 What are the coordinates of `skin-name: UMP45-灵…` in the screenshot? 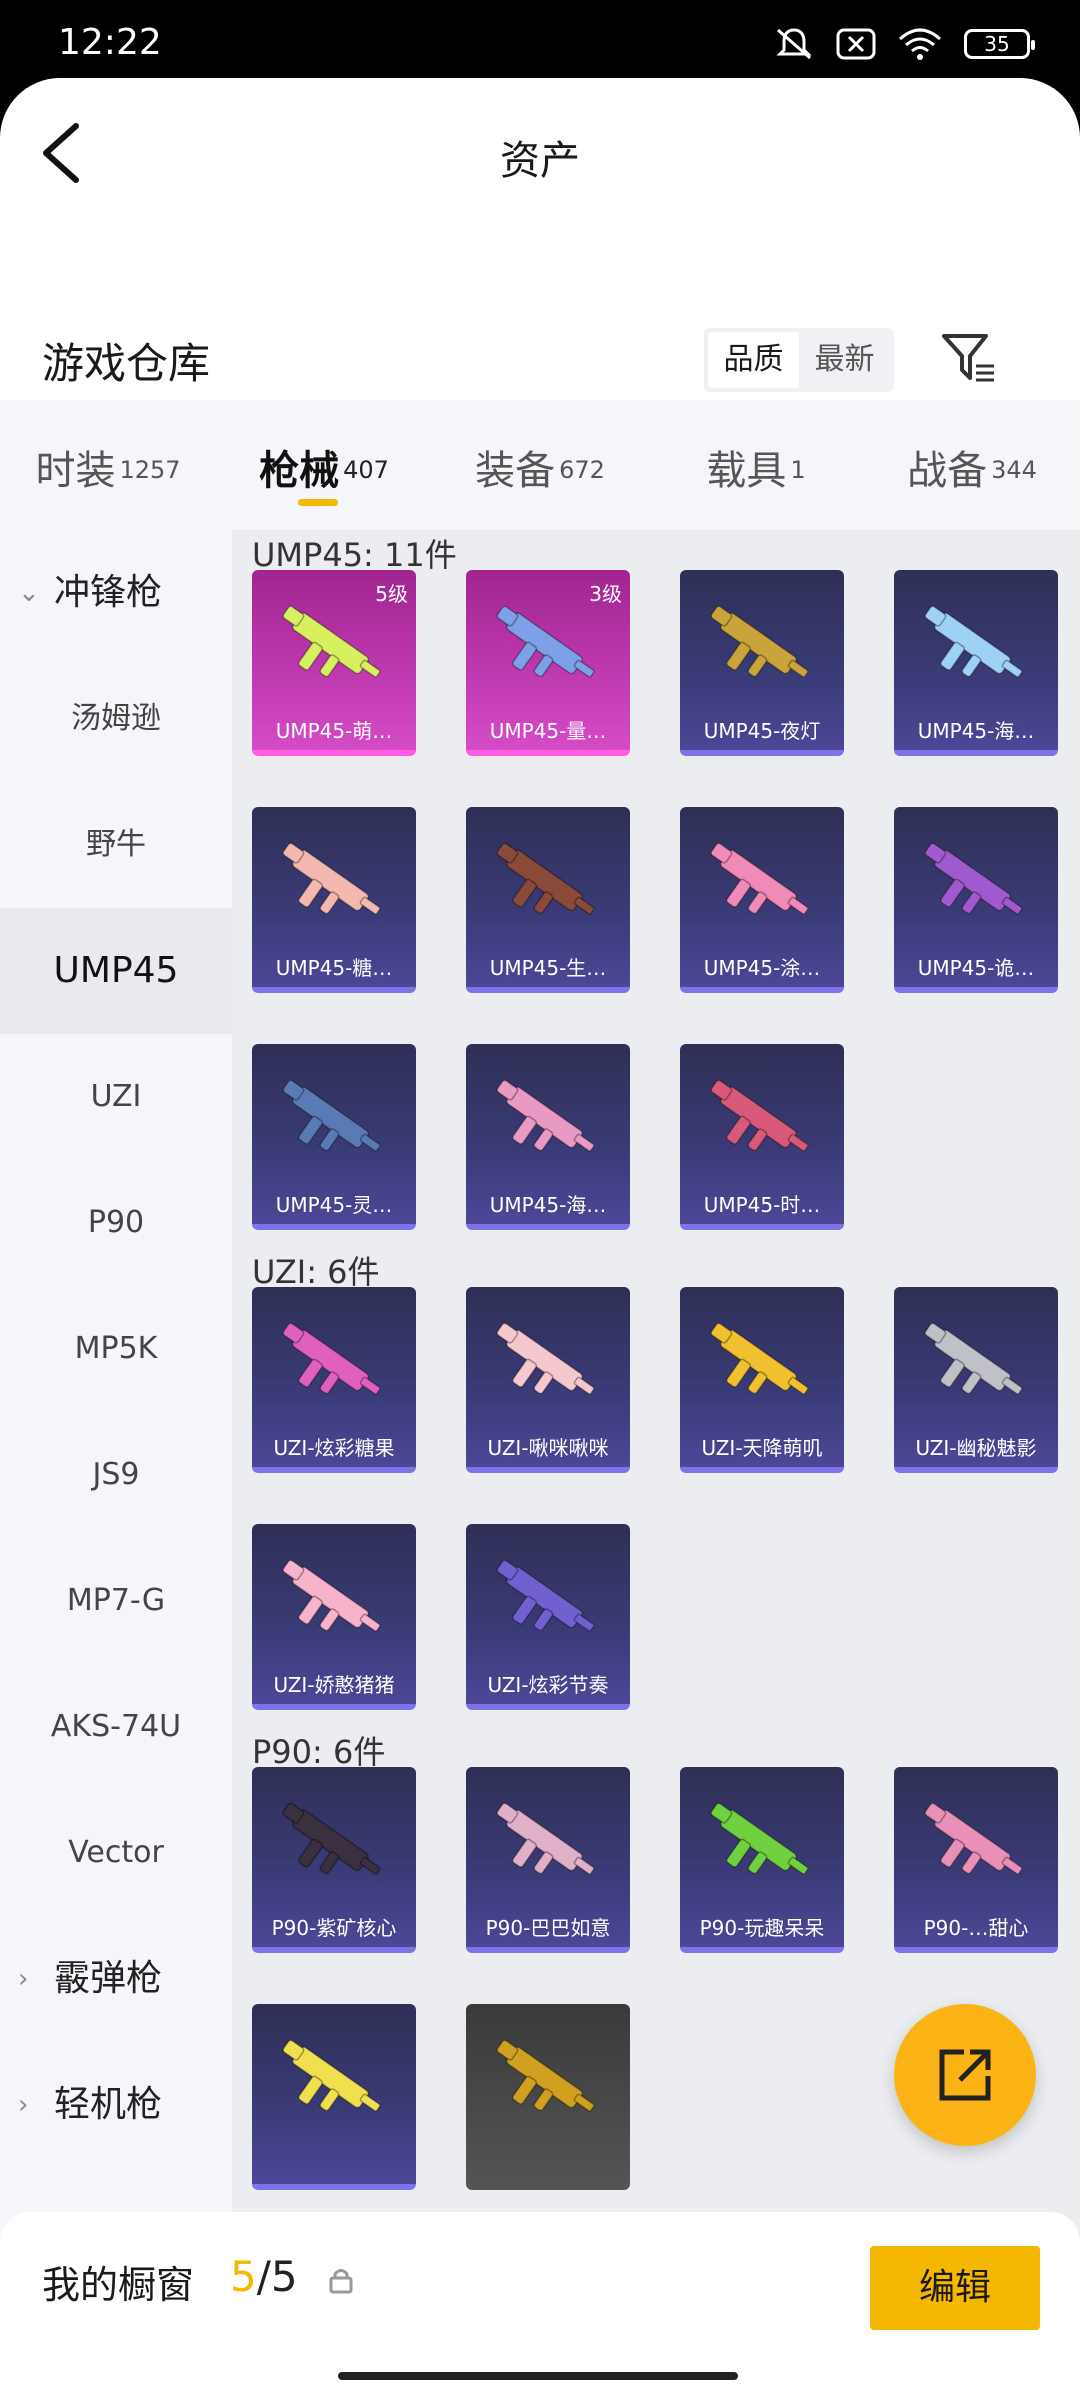 It's located at (334, 1205).